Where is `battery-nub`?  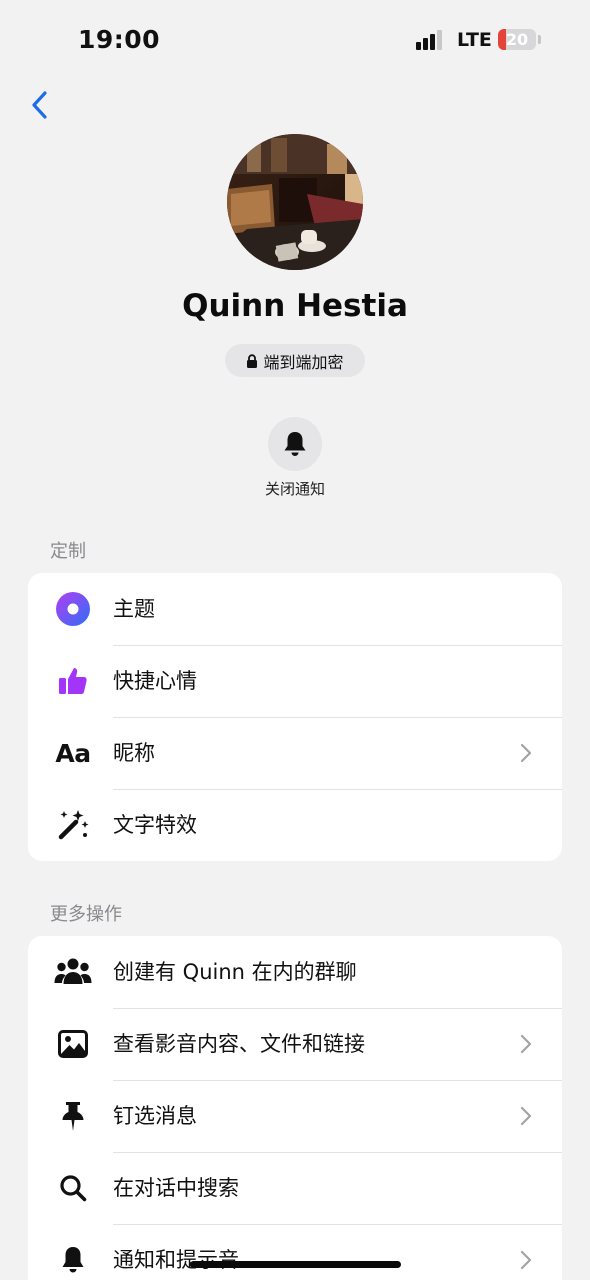 battery-nub is located at coordinates (539, 39).